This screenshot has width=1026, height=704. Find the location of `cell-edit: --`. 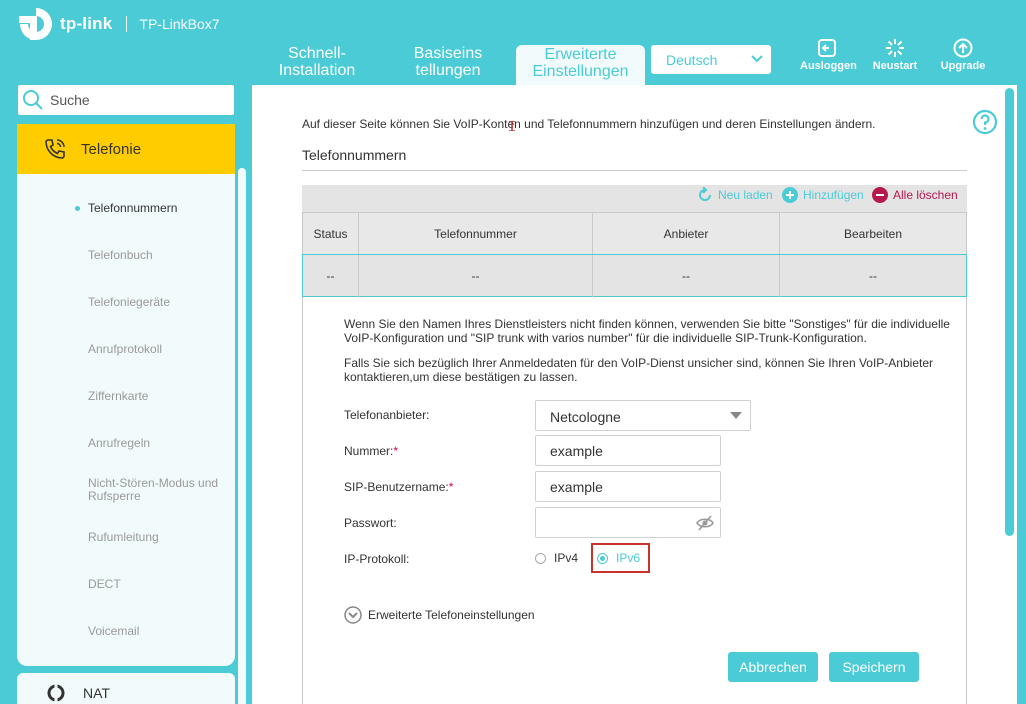

cell-edit: -- is located at coordinates (873, 276).